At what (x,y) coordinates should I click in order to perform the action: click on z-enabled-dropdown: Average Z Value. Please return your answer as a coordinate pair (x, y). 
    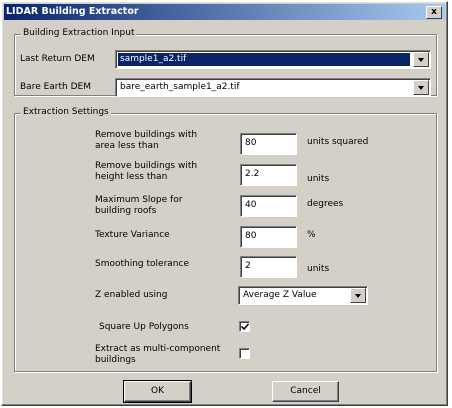
    Looking at the image, I should click on (303, 295).